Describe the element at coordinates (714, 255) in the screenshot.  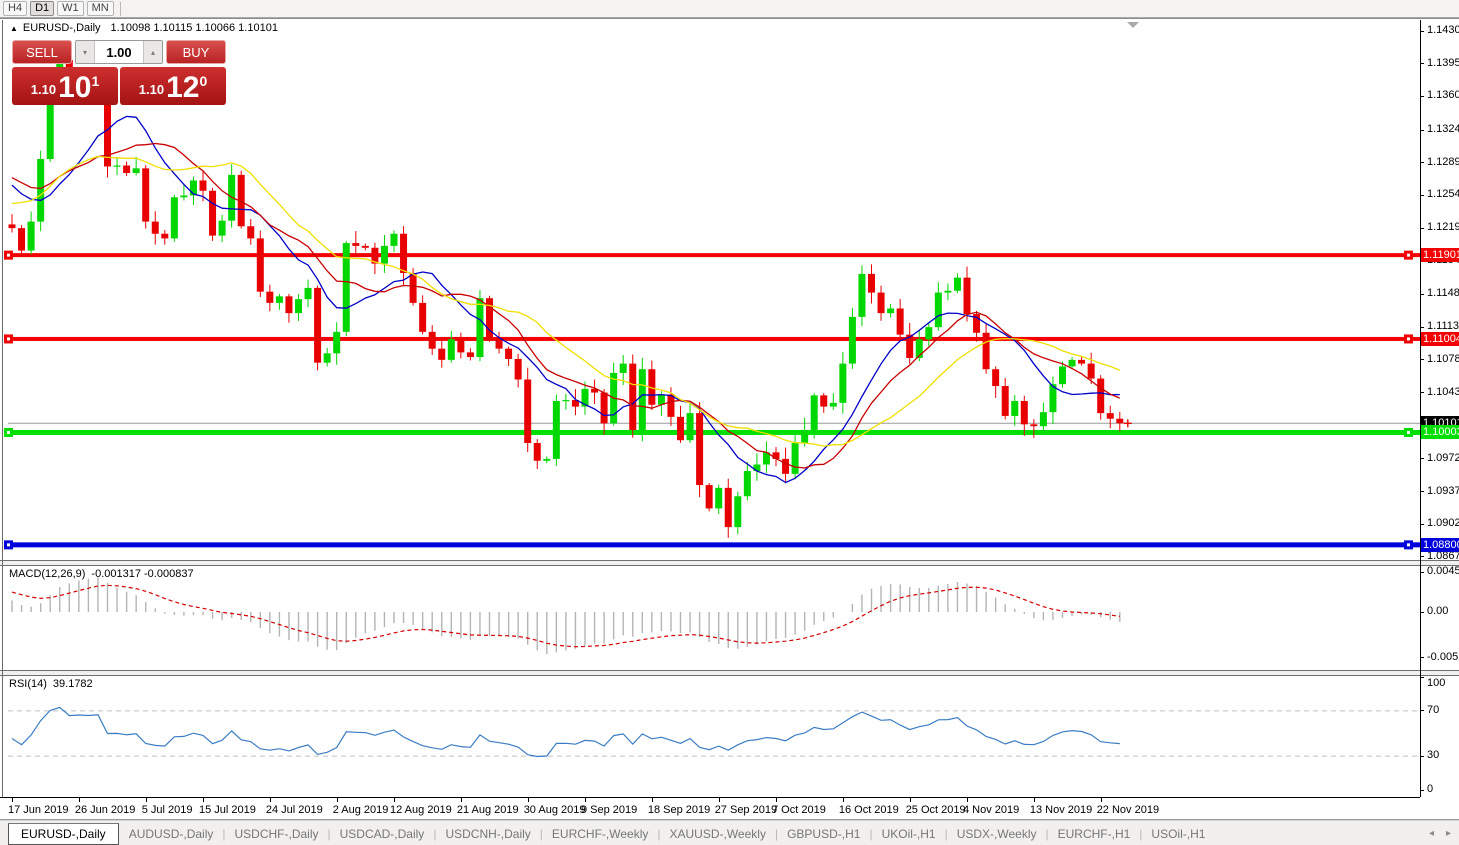
I see `horizontal-line-1.11901` at that location.